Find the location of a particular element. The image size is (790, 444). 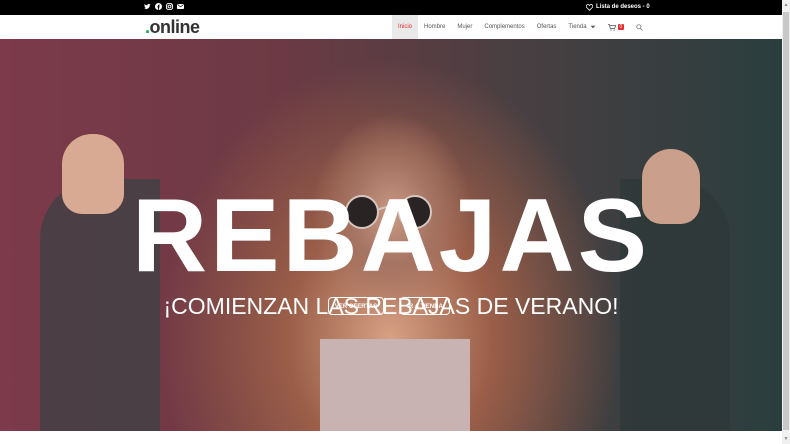

search-button is located at coordinates (639, 27).